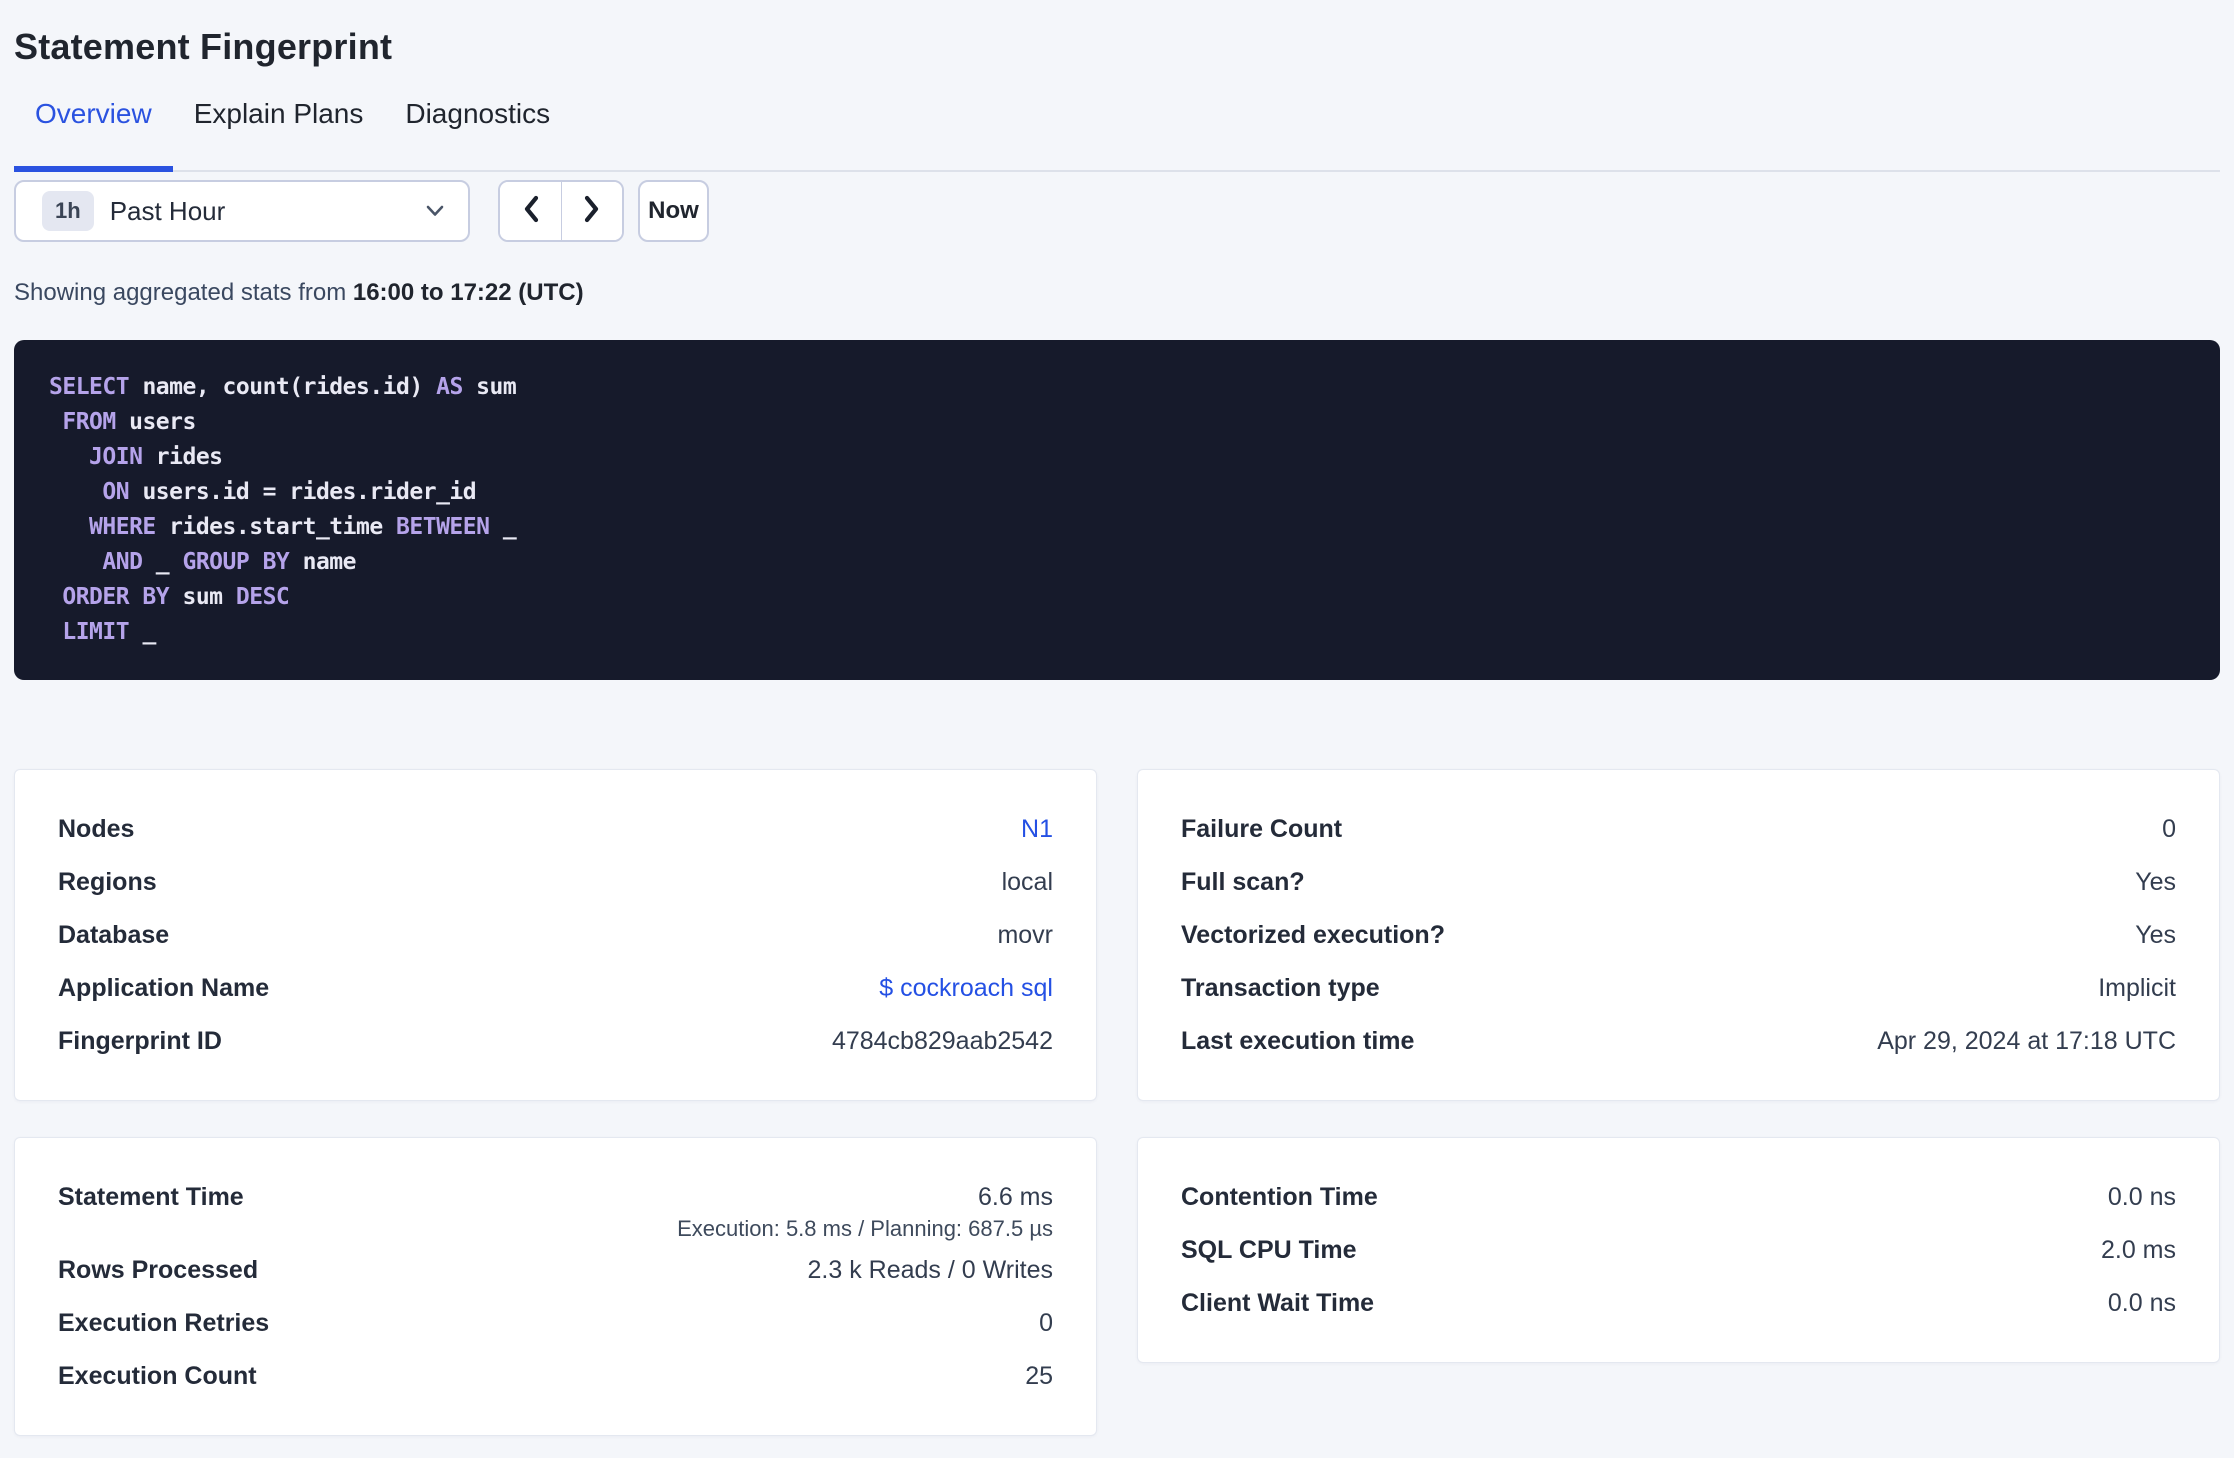  What do you see at coordinates (158, 1270) in the screenshot?
I see `row-label: Rows Processed` at bounding box center [158, 1270].